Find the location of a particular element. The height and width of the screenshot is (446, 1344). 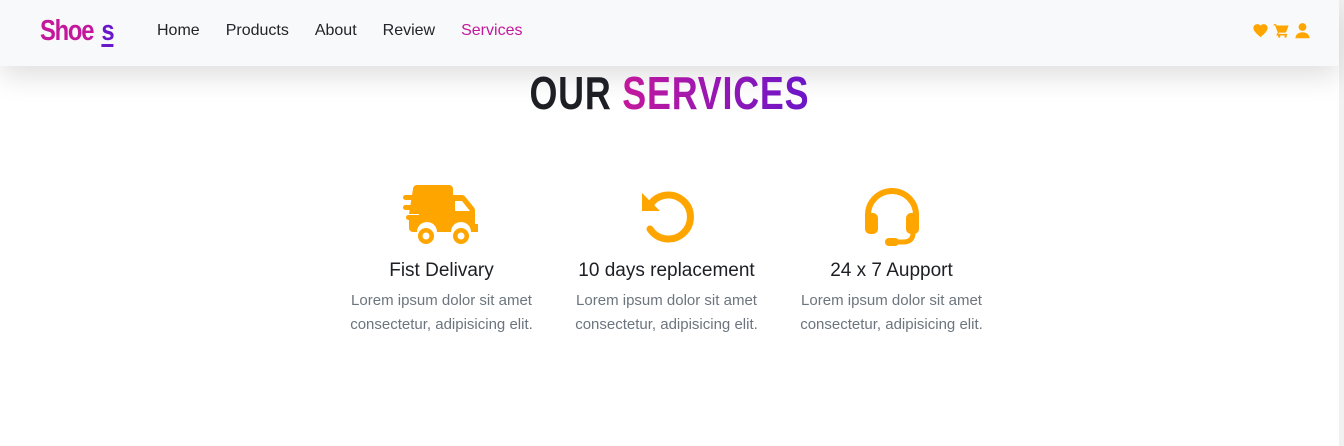

brand-logo: Shoe s is located at coordinates (77, 31).